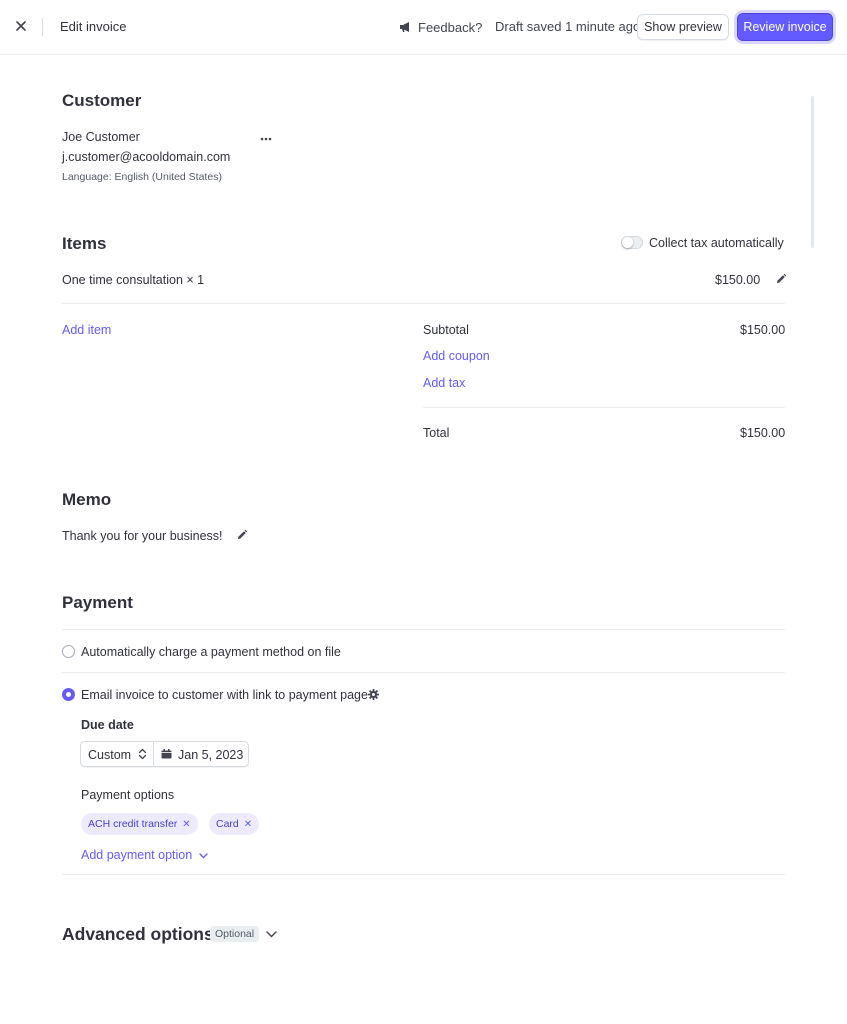 This screenshot has height=1024, width=847. What do you see at coordinates (781, 279) in the screenshot?
I see `edit-line-item-pencil-icon` at bounding box center [781, 279].